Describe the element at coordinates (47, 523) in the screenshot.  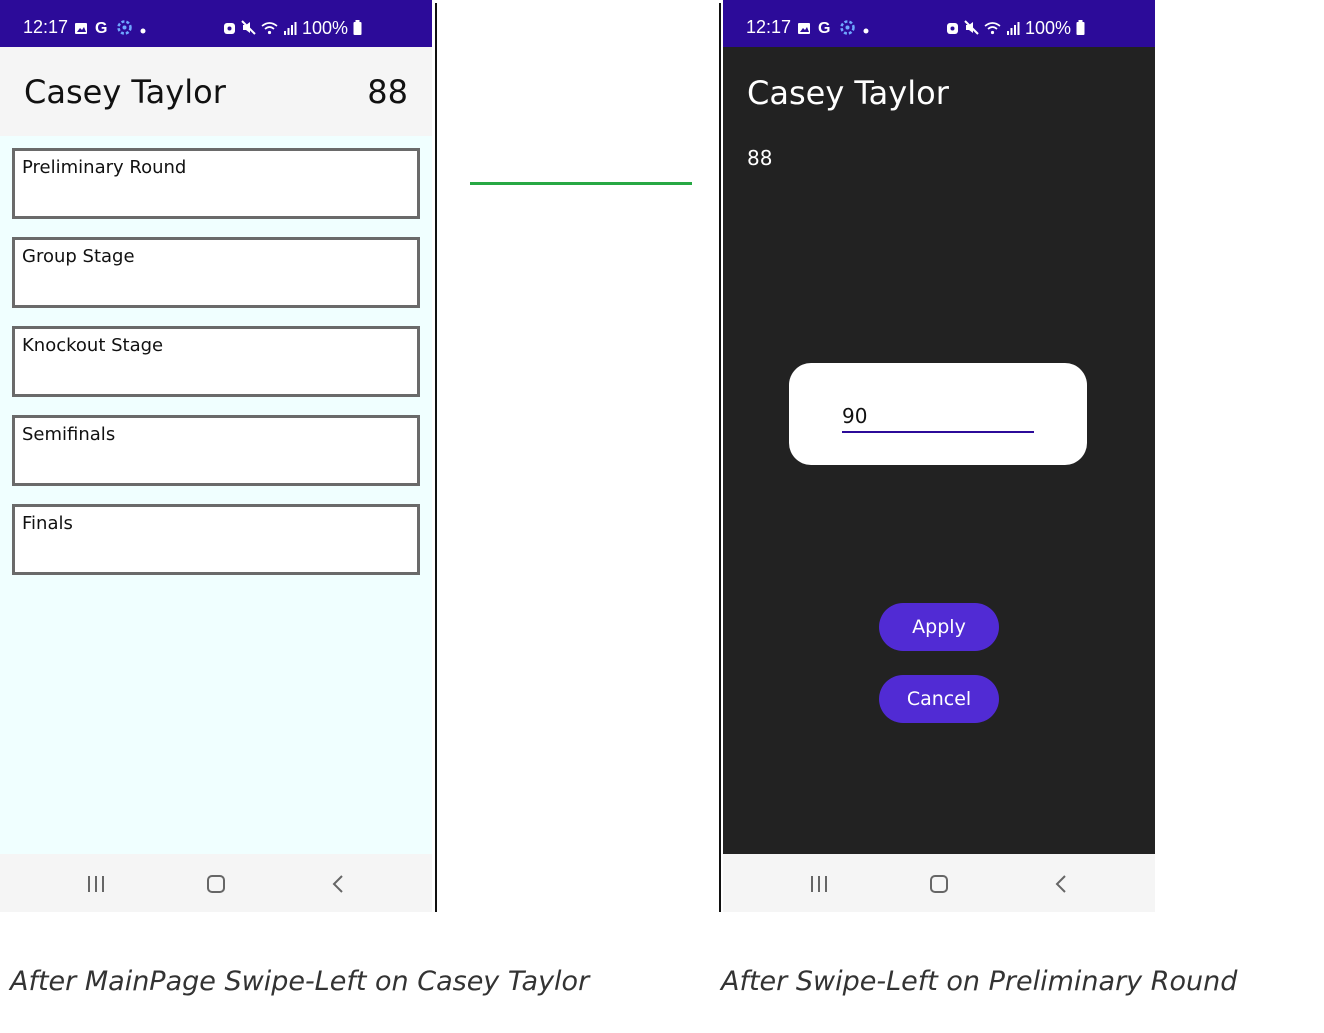
I see `round-label: Finals` at that location.